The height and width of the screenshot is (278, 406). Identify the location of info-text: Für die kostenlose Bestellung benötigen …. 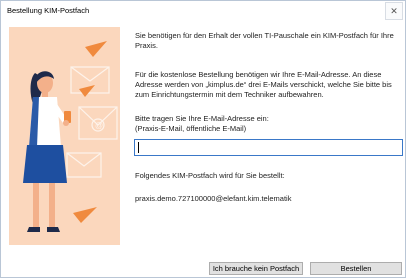
(263, 84).